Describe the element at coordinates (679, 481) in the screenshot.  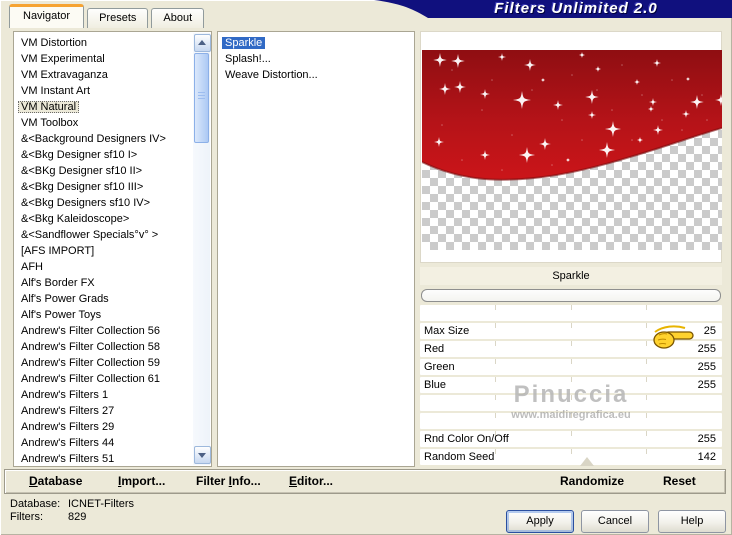
I see `reset-button: Reset` at that location.